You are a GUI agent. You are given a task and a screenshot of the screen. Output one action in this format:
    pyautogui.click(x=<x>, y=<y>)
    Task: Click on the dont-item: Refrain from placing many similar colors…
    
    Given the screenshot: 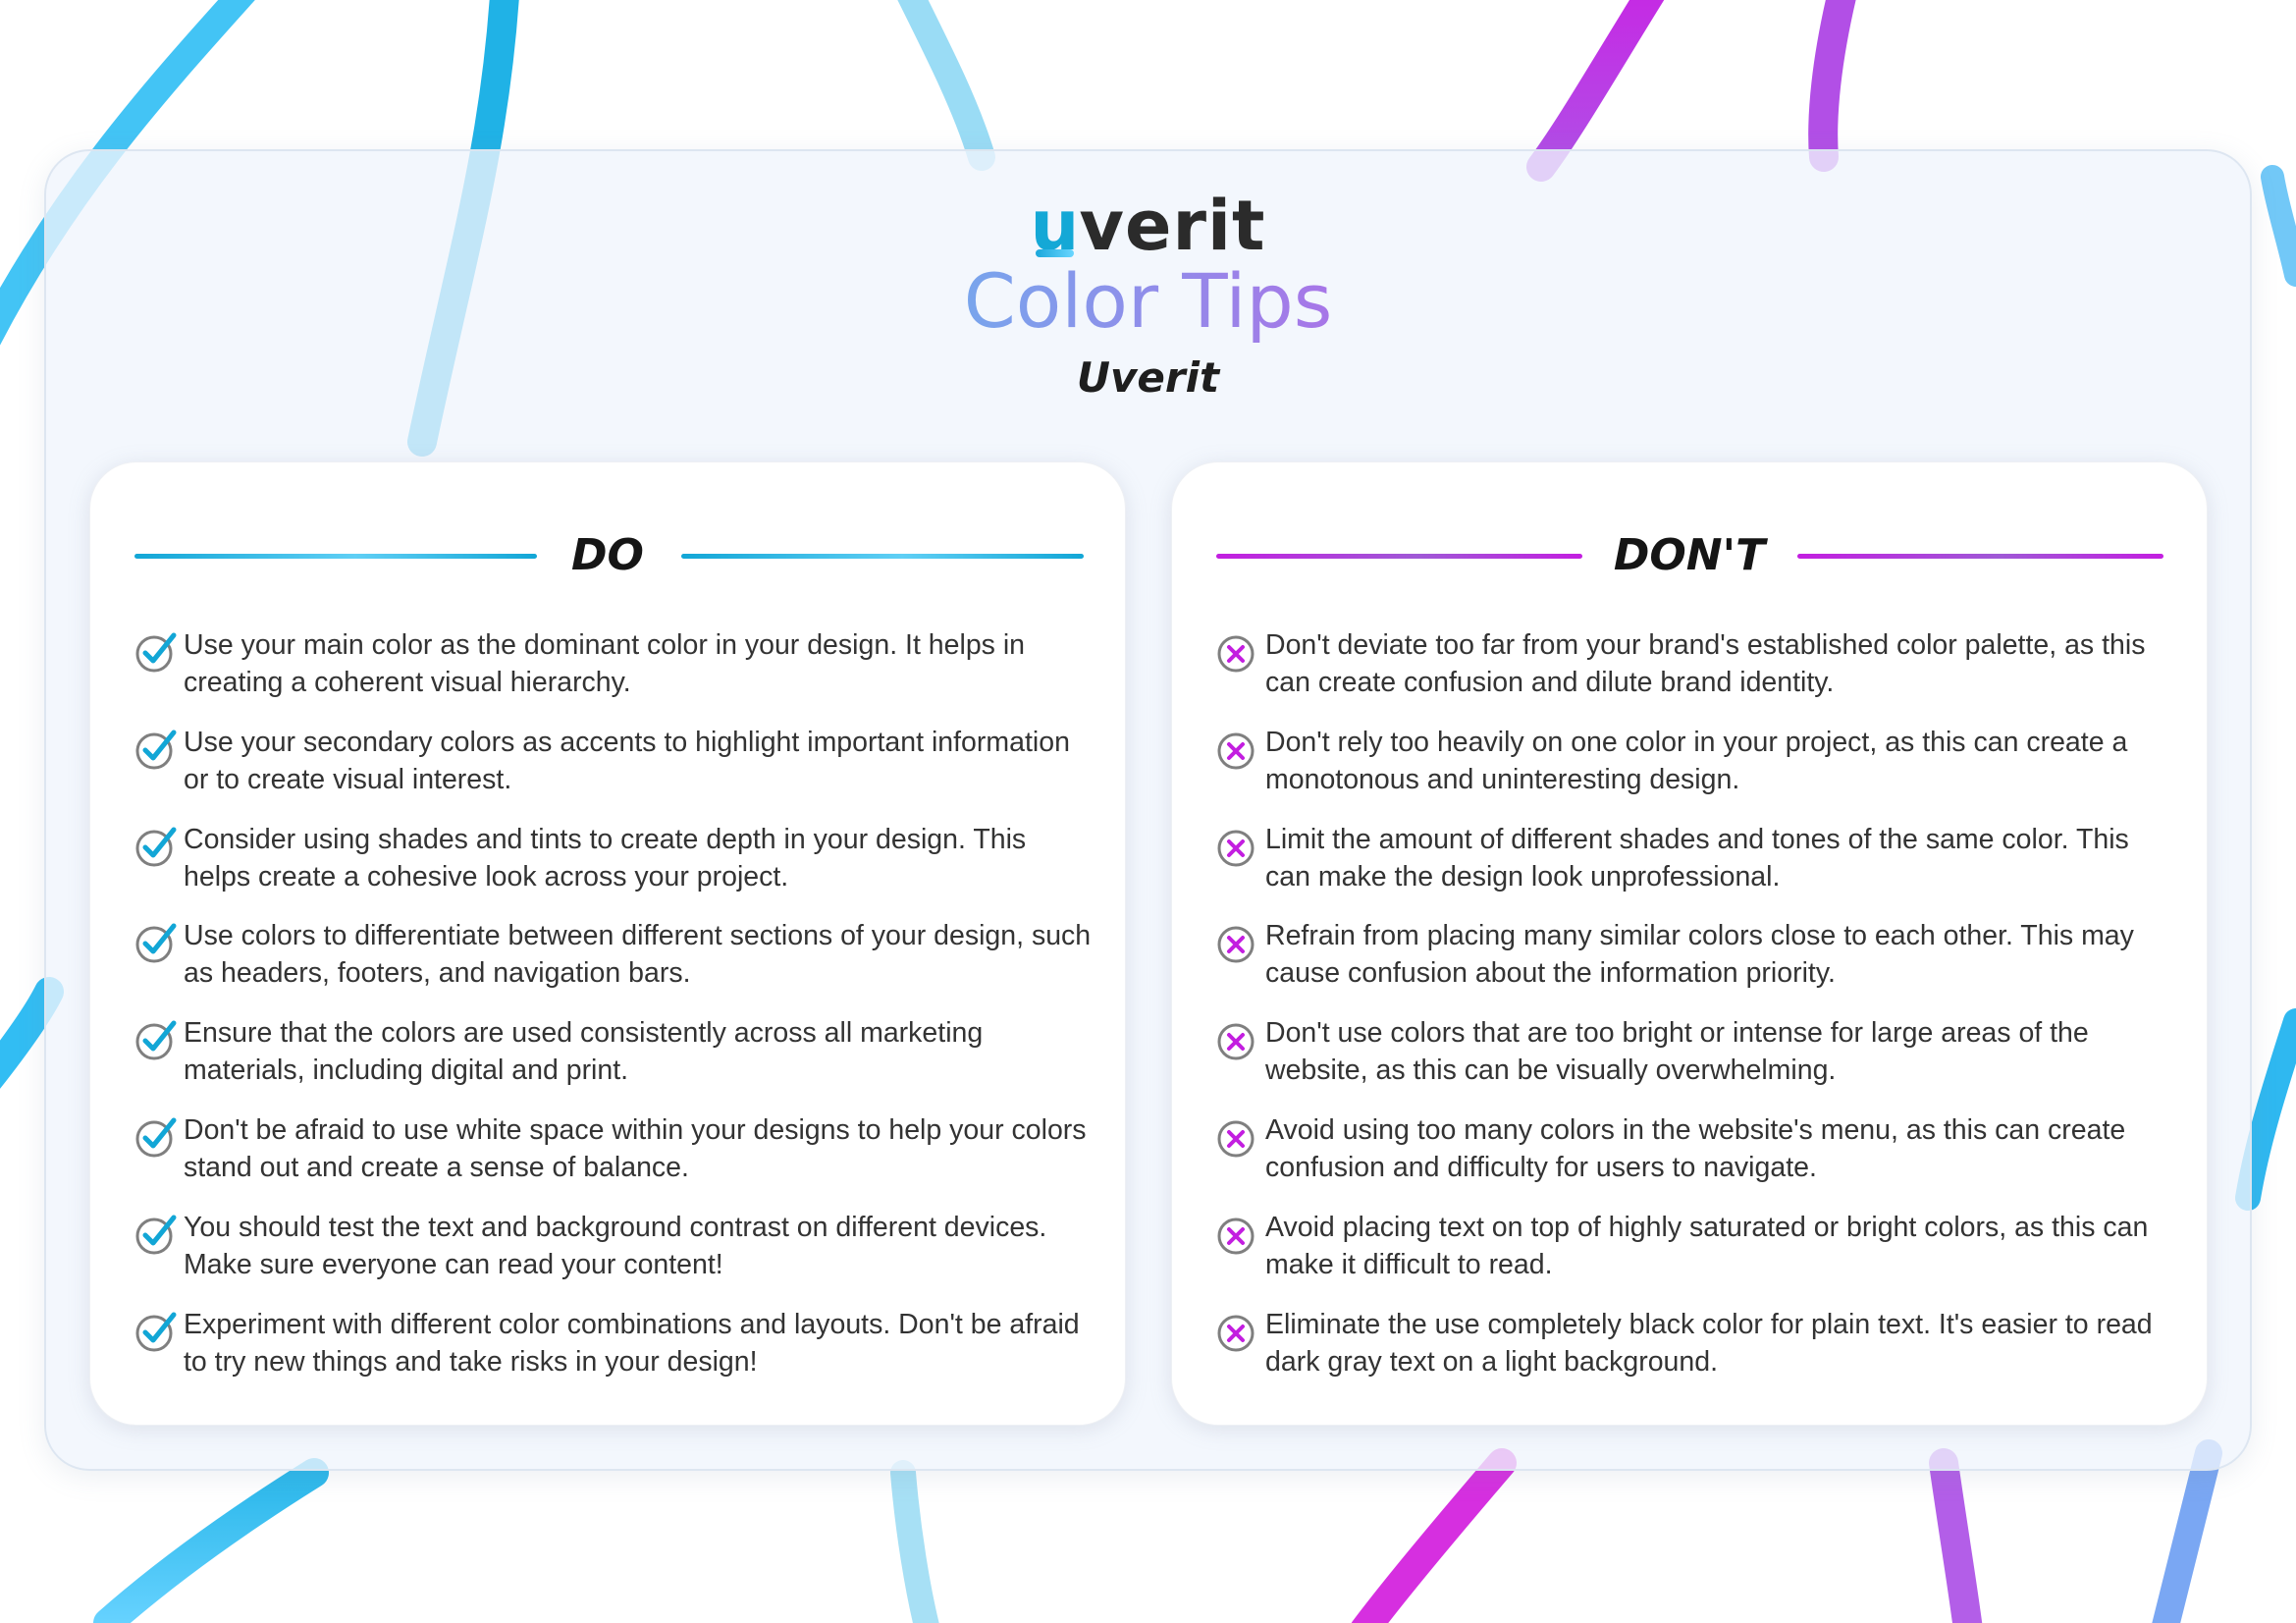 What is the action you would take?
    pyautogui.click(x=1697, y=965)
    